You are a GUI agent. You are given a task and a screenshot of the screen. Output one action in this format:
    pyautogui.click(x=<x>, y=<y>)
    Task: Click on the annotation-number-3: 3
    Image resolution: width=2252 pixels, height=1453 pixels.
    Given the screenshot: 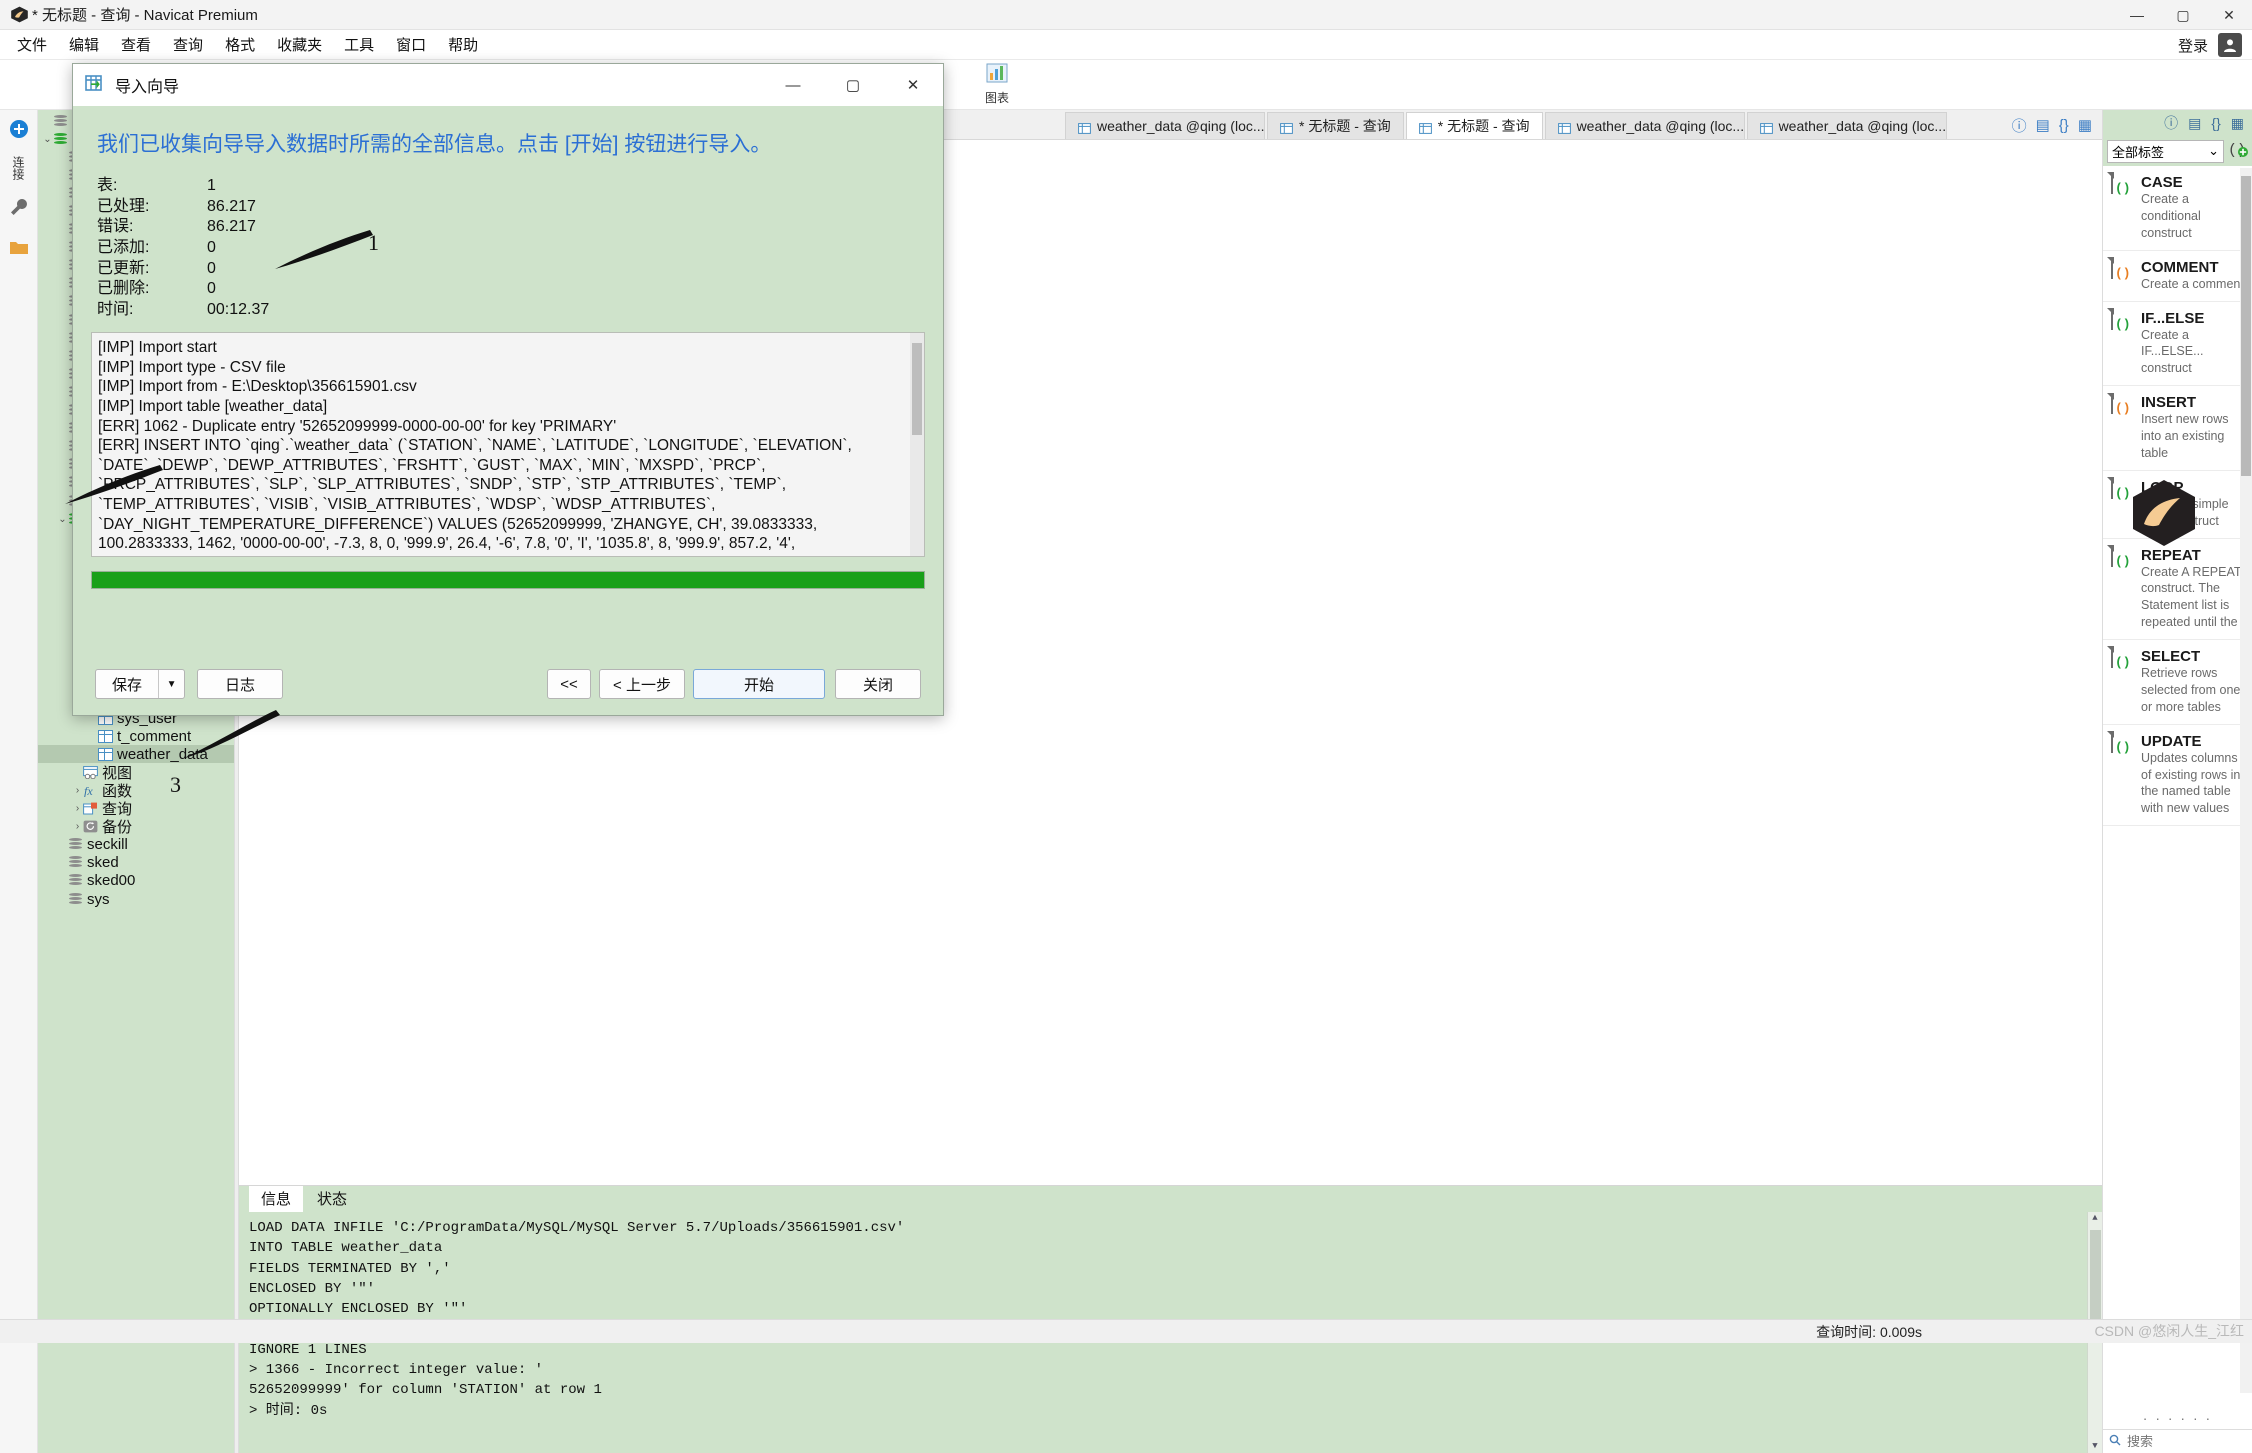 What is the action you would take?
    pyautogui.click(x=175, y=784)
    